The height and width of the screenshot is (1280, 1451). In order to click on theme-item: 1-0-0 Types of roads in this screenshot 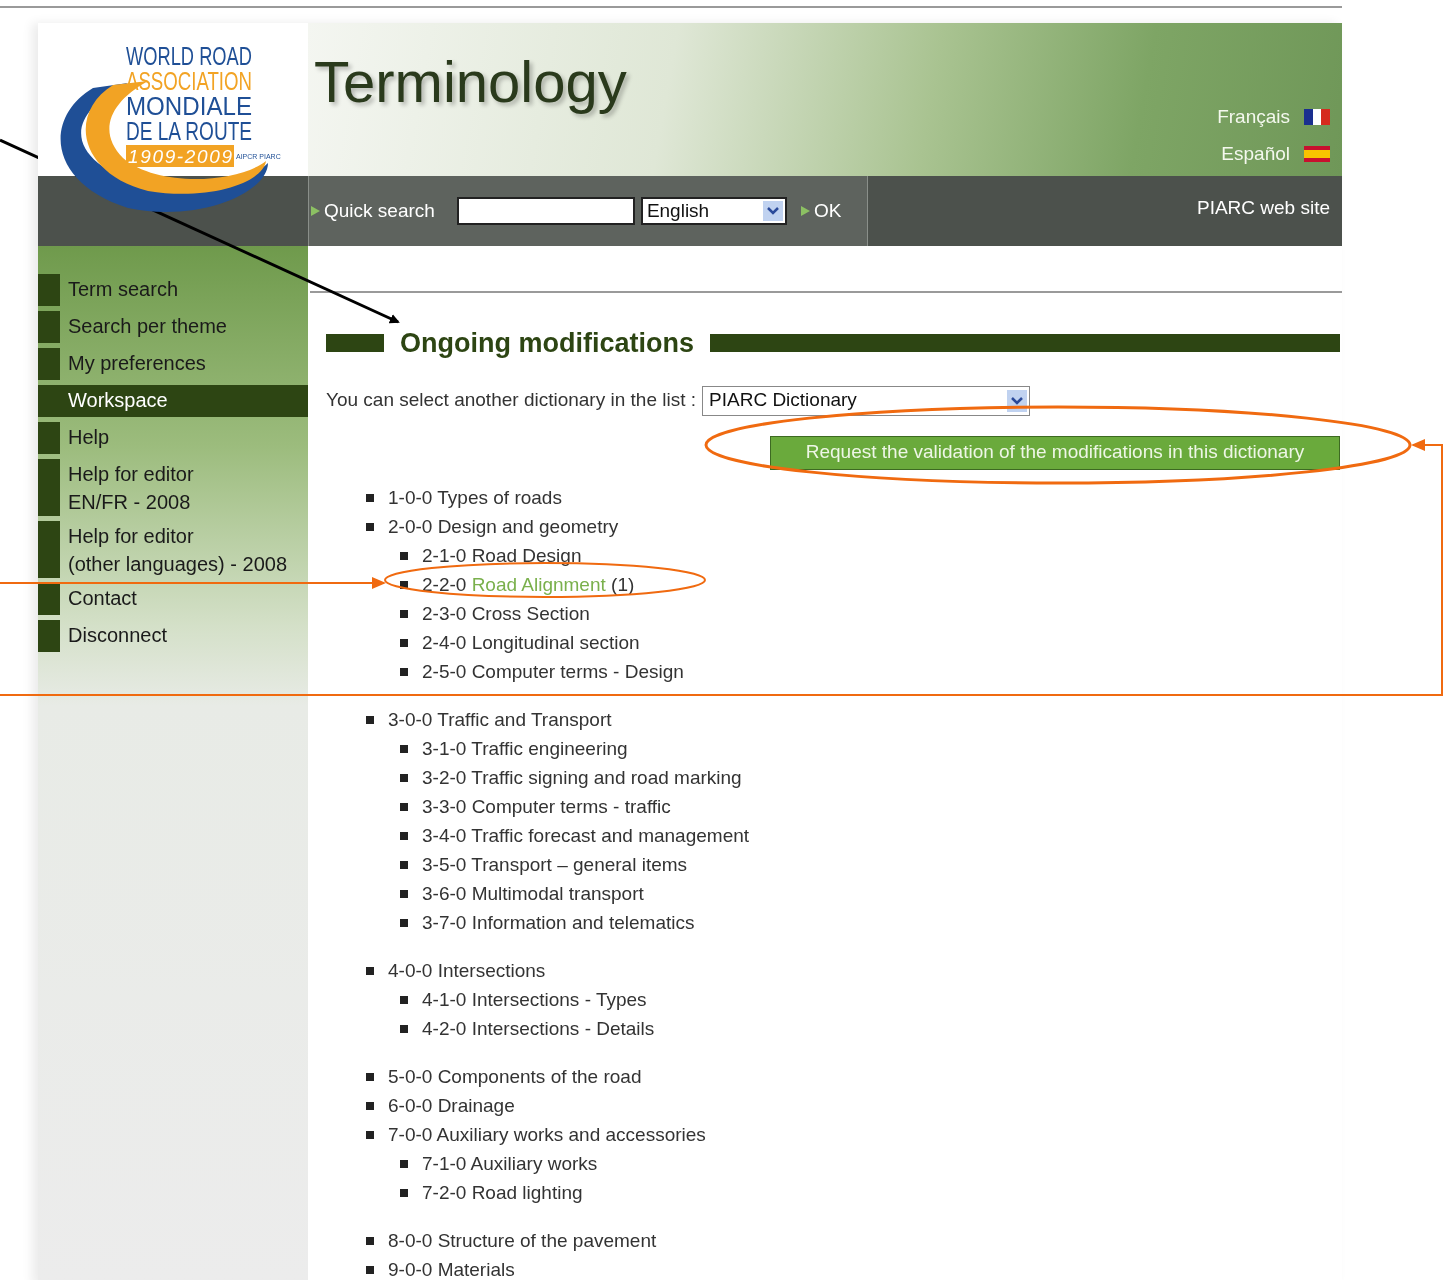, I will do `click(475, 498)`.